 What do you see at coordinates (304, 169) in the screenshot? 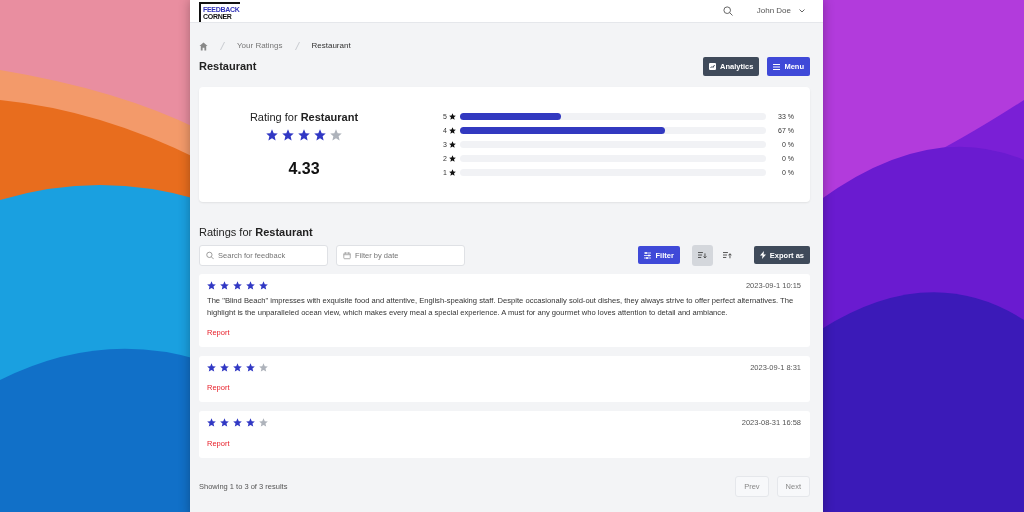
I see `average-rating: 4.33` at bounding box center [304, 169].